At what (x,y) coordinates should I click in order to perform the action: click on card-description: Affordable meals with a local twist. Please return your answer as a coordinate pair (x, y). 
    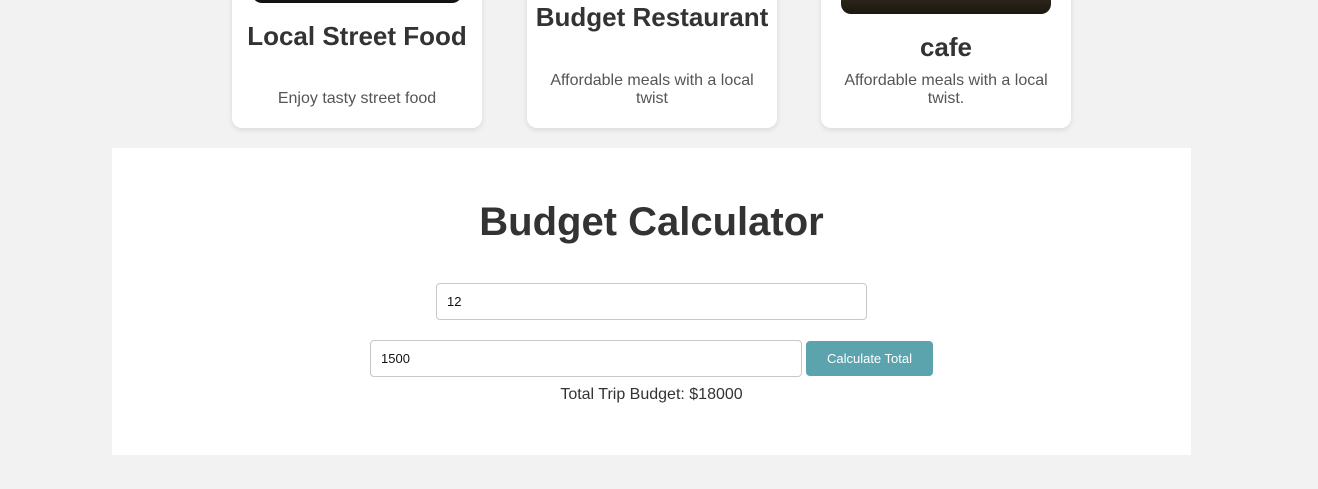
    Looking at the image, I should click on (652, 89).